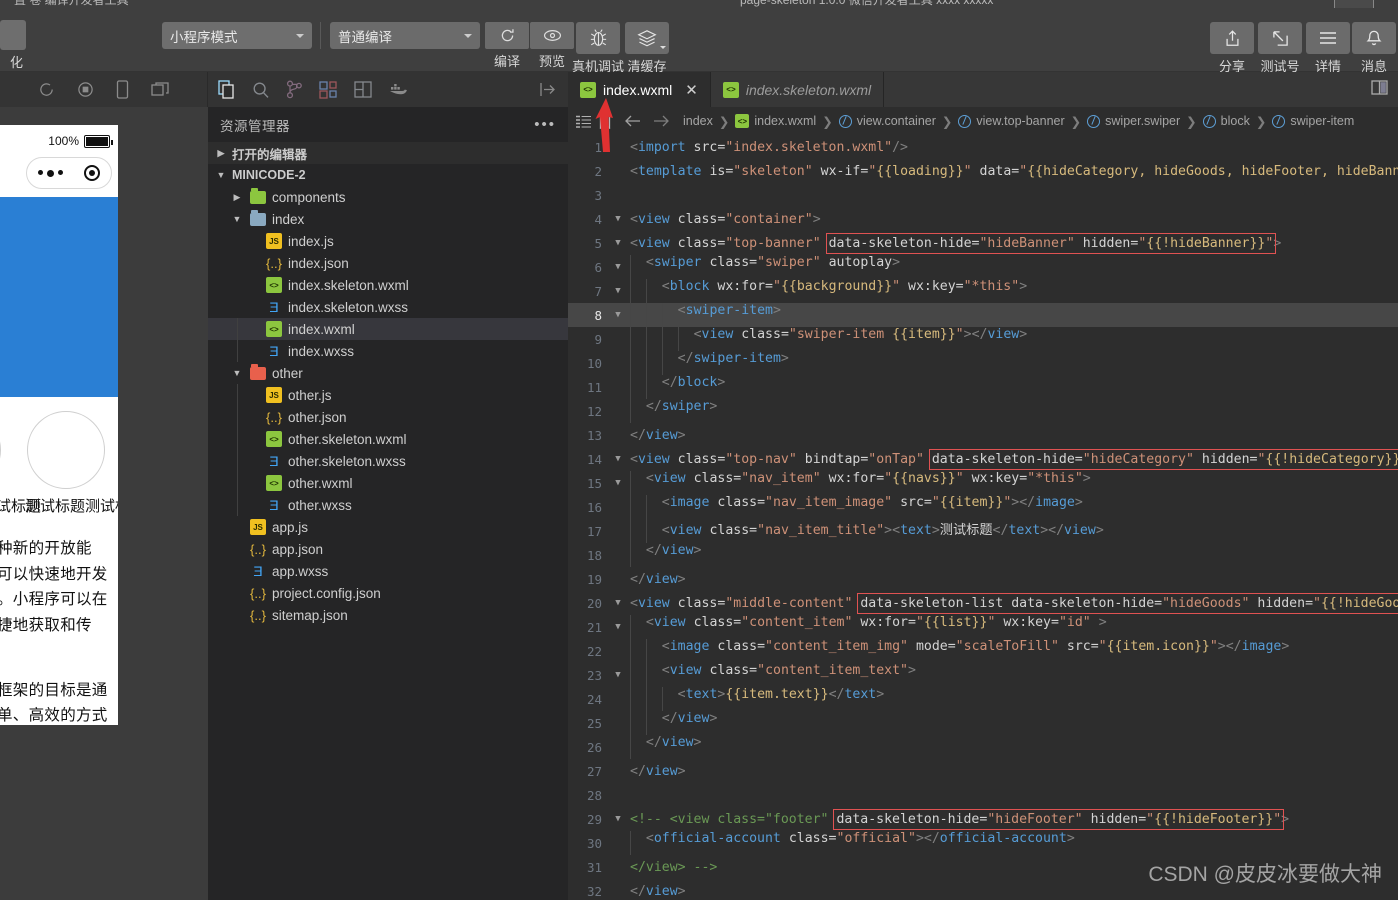  Describe the element at coordinates (294, 89) in the screenshot. I see `source-control-icon` at that location.